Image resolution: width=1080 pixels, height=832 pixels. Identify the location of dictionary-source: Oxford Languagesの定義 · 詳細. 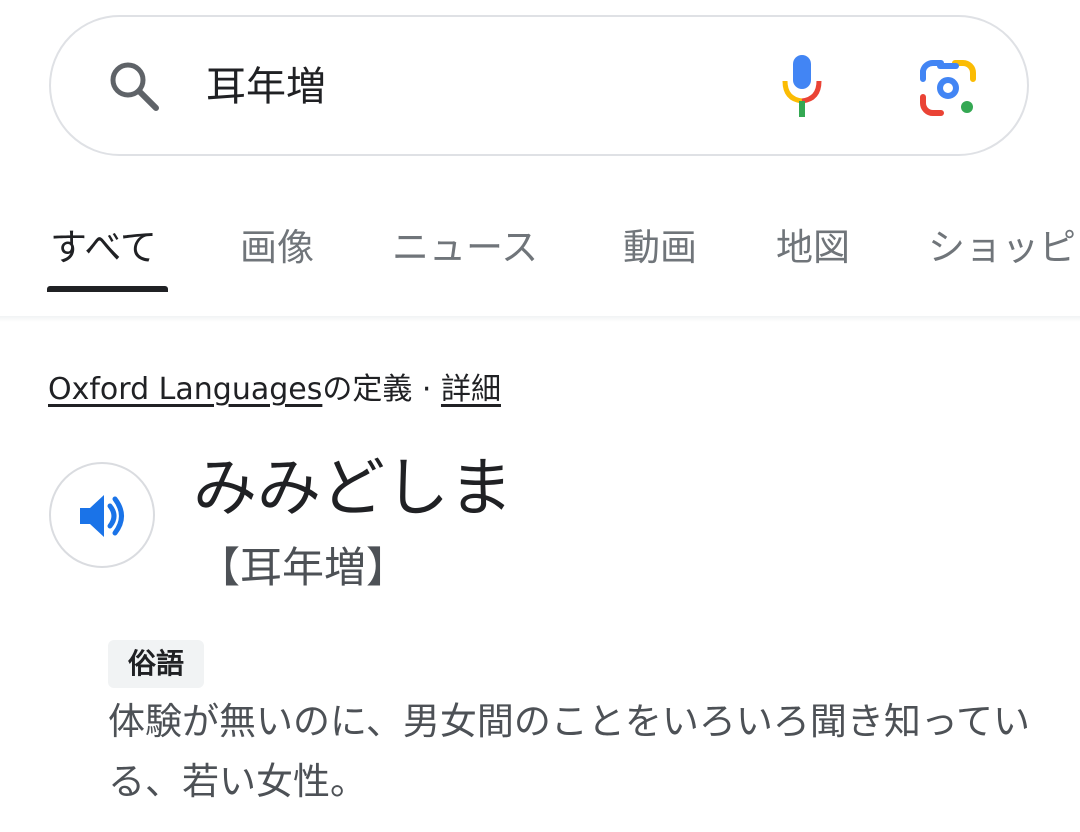
(274, 390).